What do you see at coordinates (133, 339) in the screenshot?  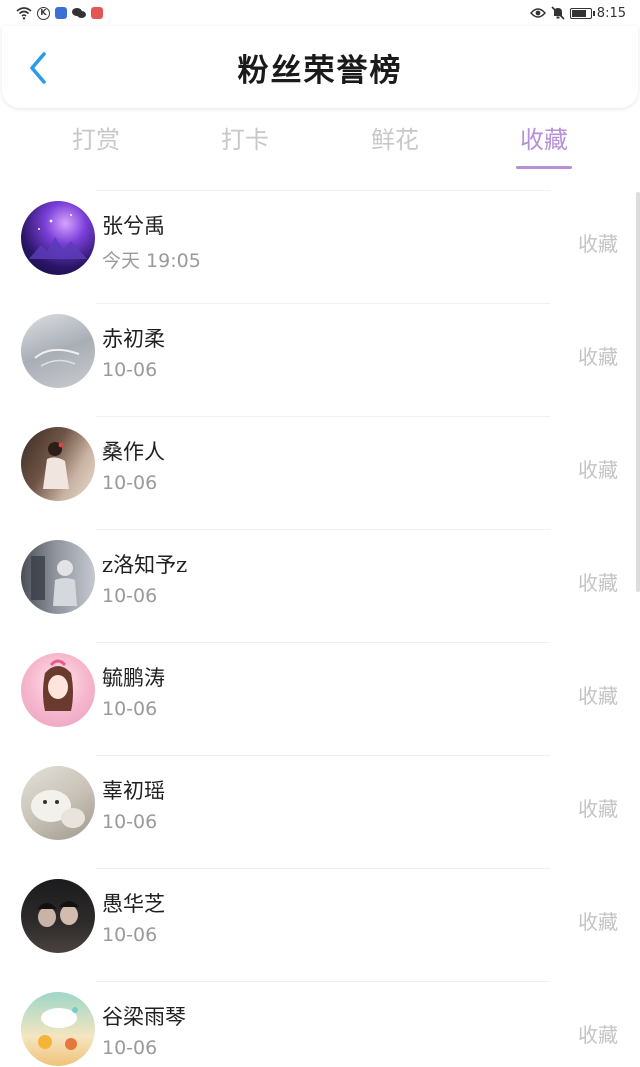 I see `fan-name: 赤初柔` at bounding box center [133, 339].